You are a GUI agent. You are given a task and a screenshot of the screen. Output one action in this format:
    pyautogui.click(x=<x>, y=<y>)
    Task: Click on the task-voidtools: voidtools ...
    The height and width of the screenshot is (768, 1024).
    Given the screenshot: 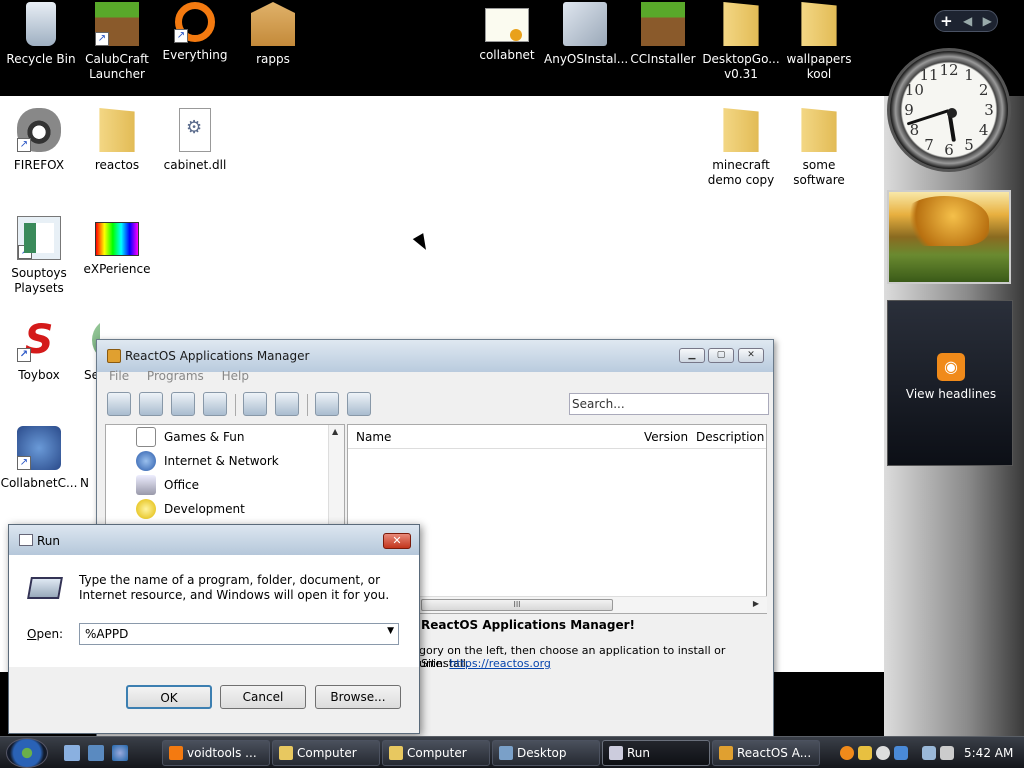 What is the action you would take?
    pyautogui.click(x=216, y=753)
    